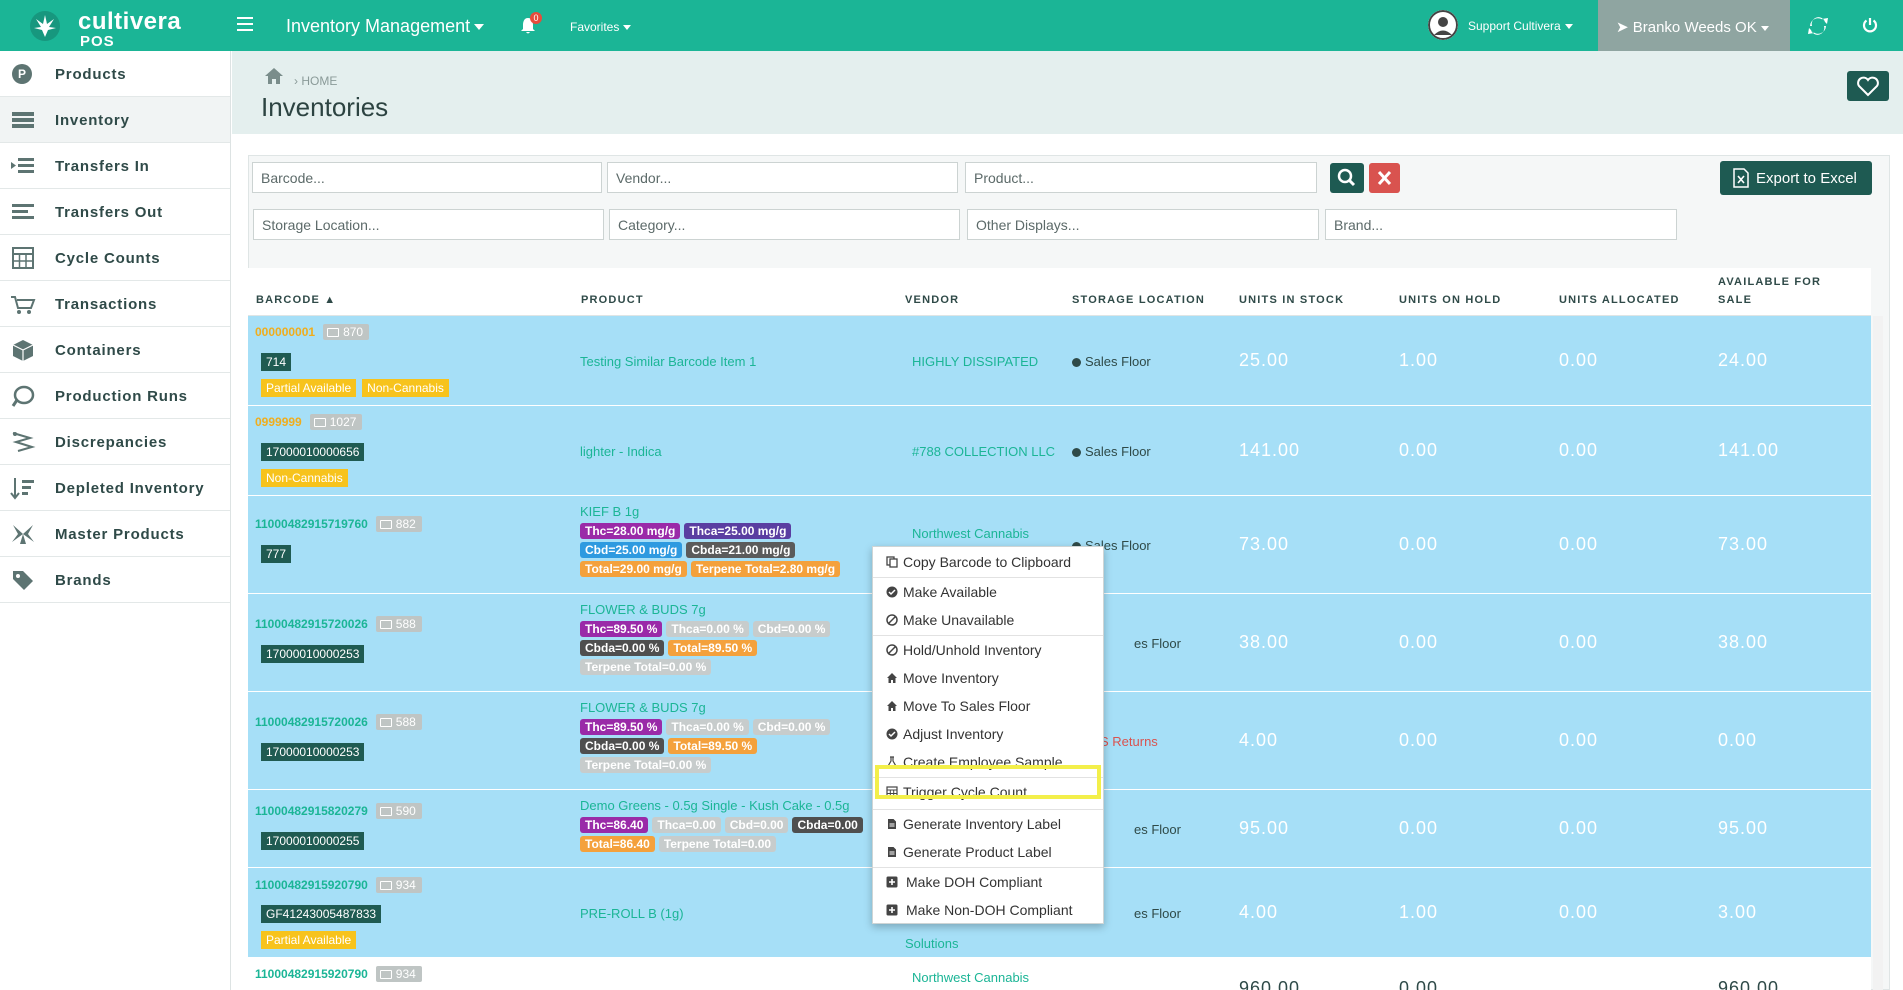  I want to click on table-scrollbar, so click(1878, 653).